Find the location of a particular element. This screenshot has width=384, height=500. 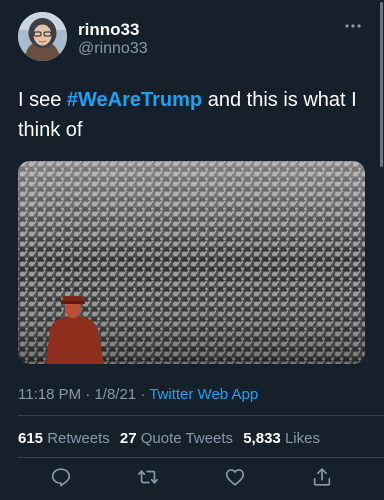

share-button is located at coordinates (322, 477).